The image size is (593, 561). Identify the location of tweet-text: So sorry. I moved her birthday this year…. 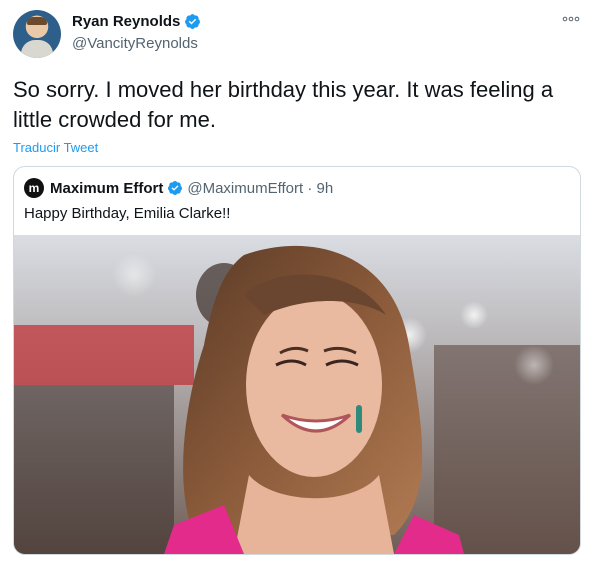
(283, 104).